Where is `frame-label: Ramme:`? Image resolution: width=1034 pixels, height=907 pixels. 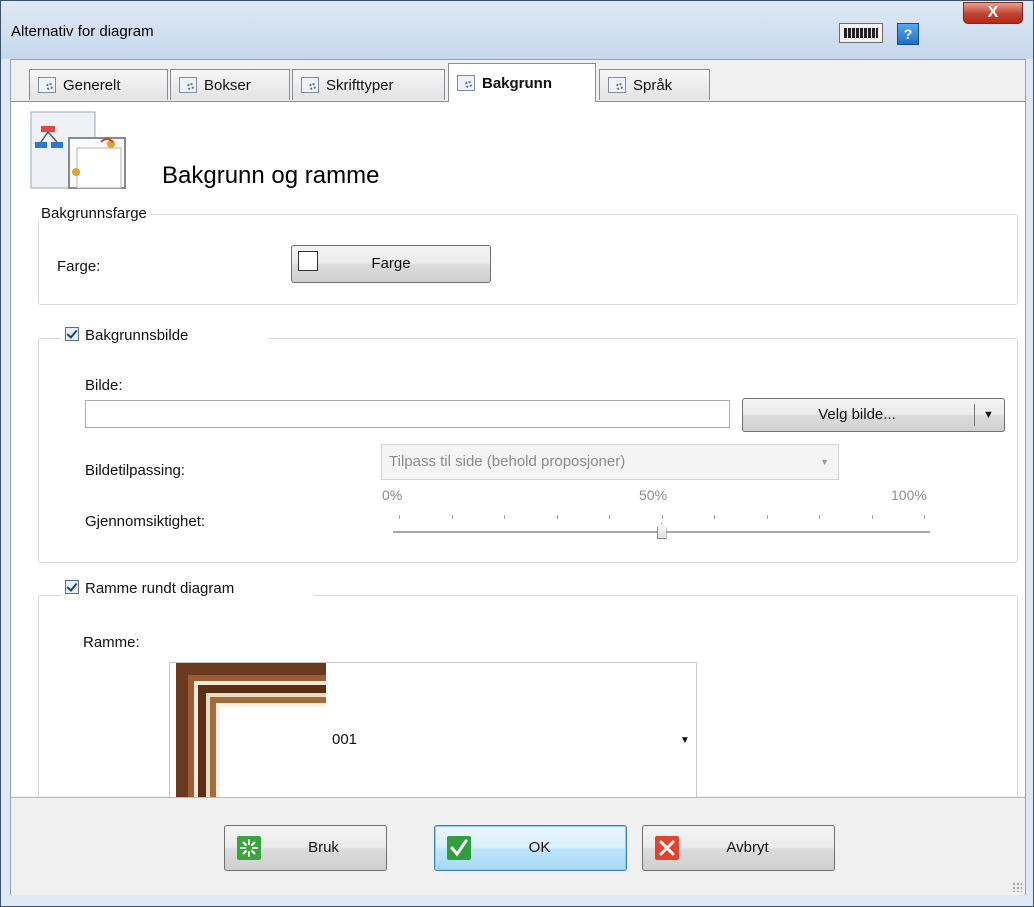 frame-label: Ramme: is located at coordinates (111, 642).